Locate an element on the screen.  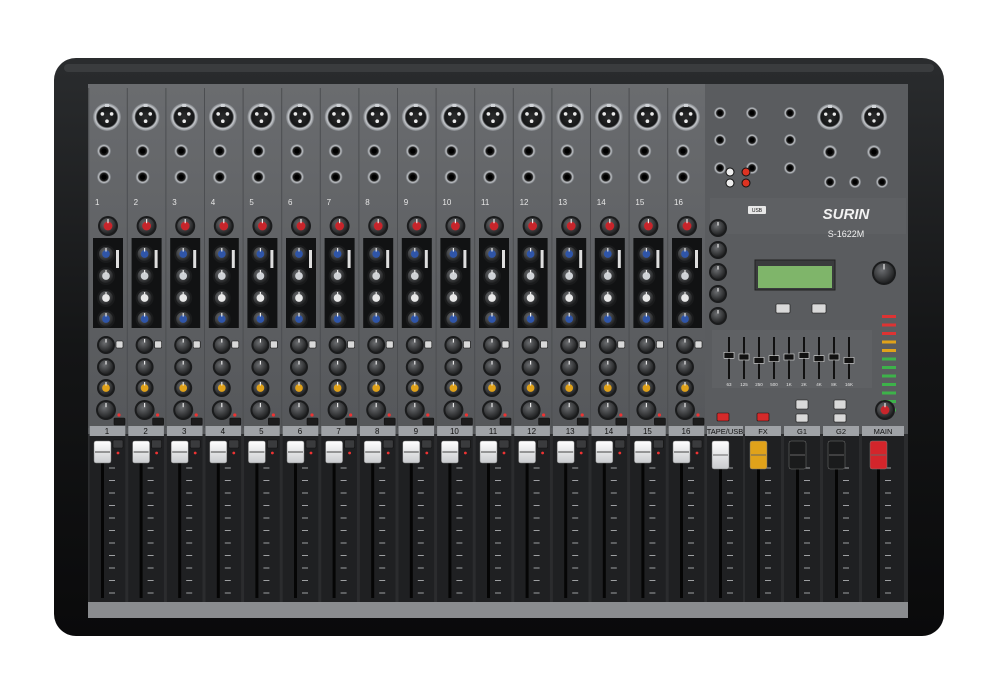
fader-8: 8 is located at coordinates (377, 514).